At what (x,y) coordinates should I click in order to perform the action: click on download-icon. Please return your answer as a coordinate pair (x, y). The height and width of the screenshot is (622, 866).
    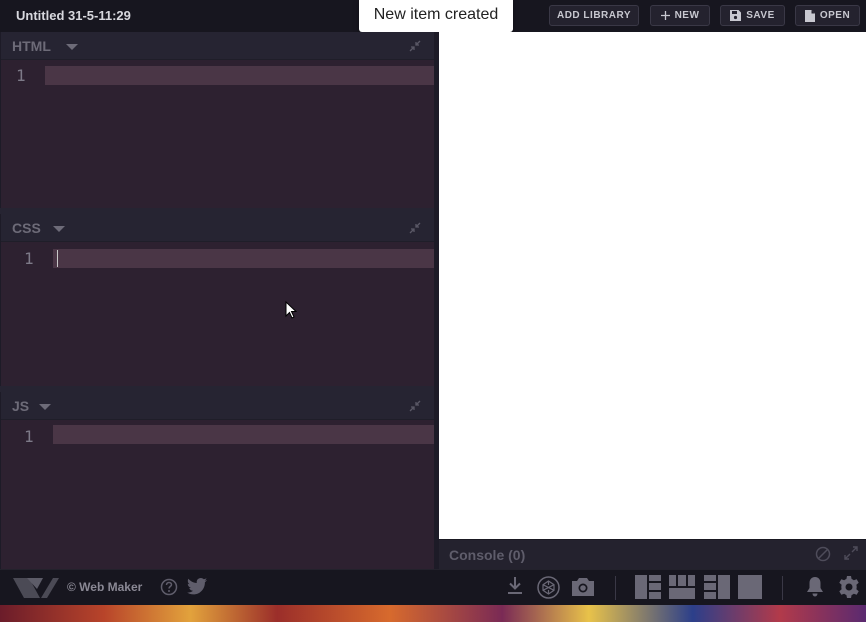
    Looking at the image, I should click on (515, 586).